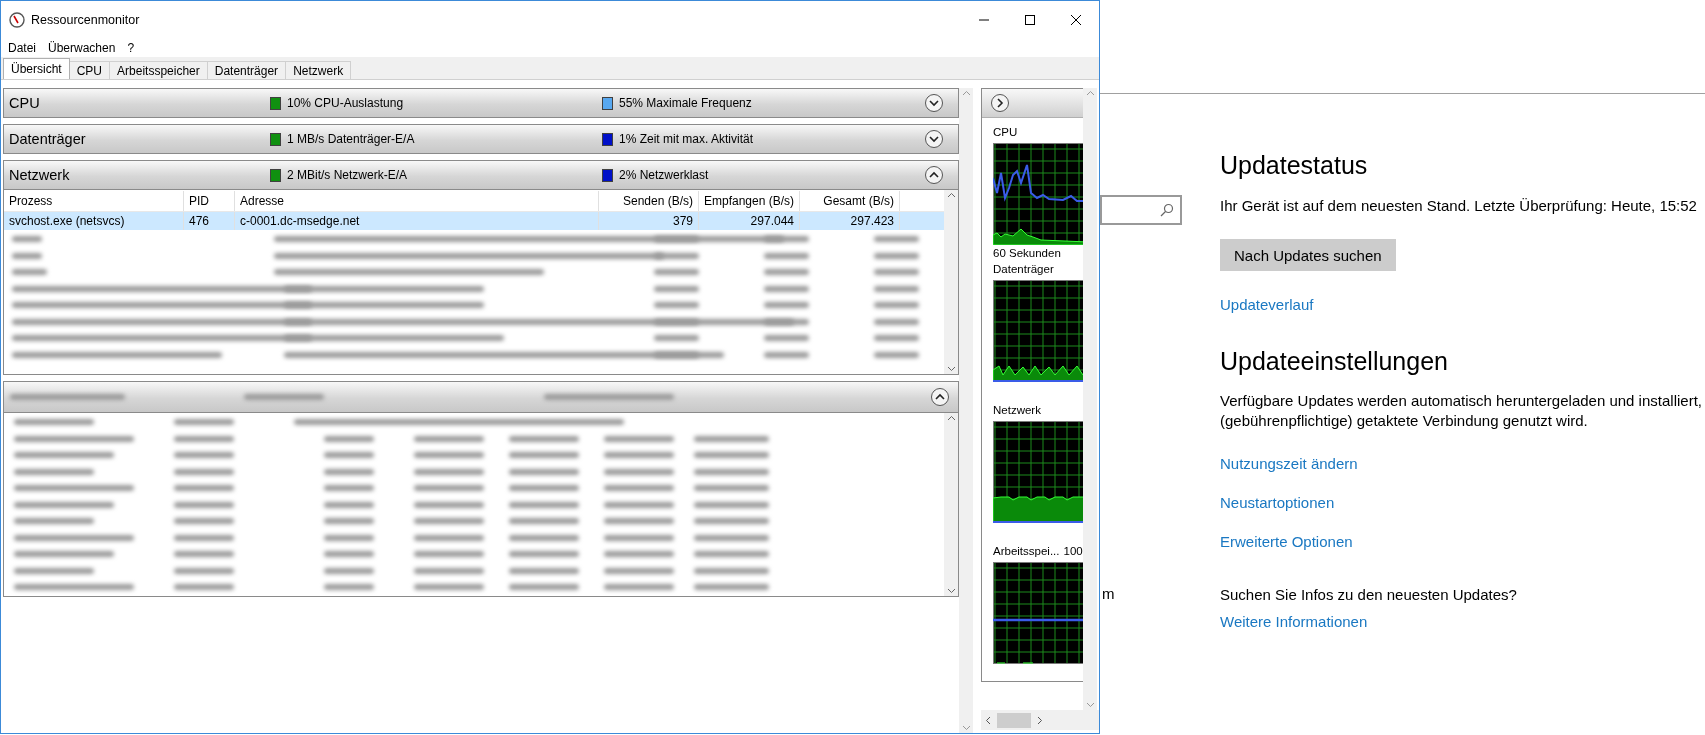 The image size is (1705, 735). What do you see at coordinates (1141, 210) in the screenshot?
I see `search-field` at bounding box center [1141, 210].